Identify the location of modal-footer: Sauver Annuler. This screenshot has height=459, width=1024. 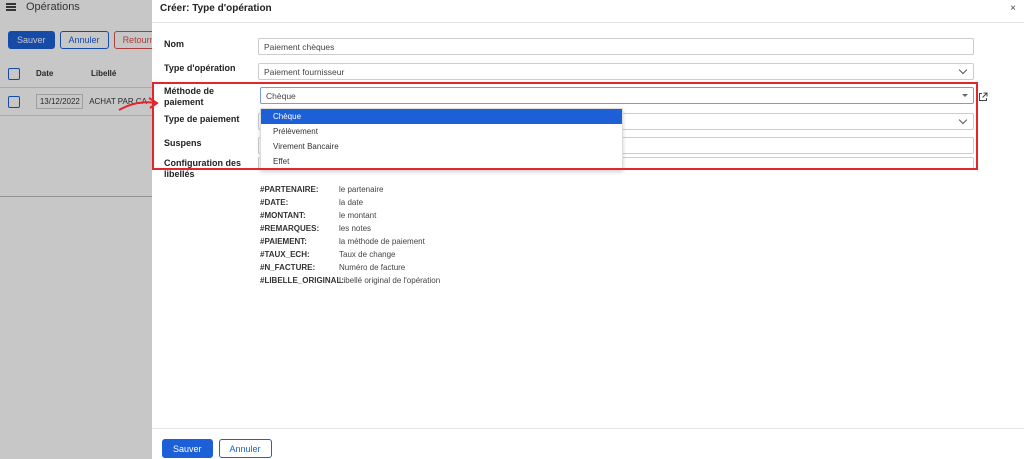
(217, 448).